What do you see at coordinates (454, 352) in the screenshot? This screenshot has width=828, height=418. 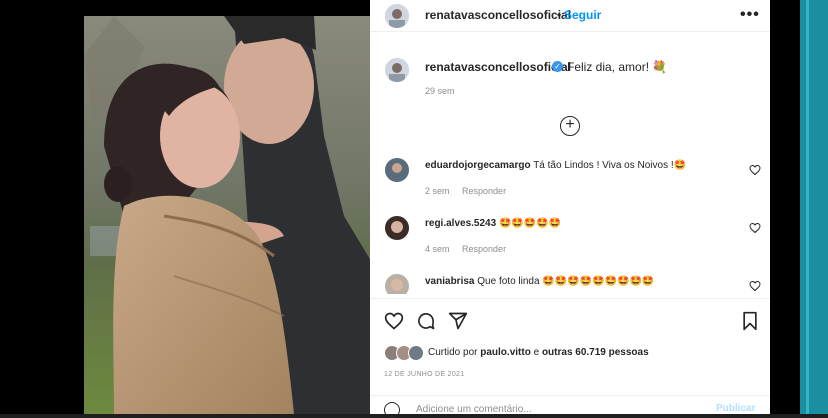 I see `liked-by-prefix: Curtido por` at bounding box center [454, 352].